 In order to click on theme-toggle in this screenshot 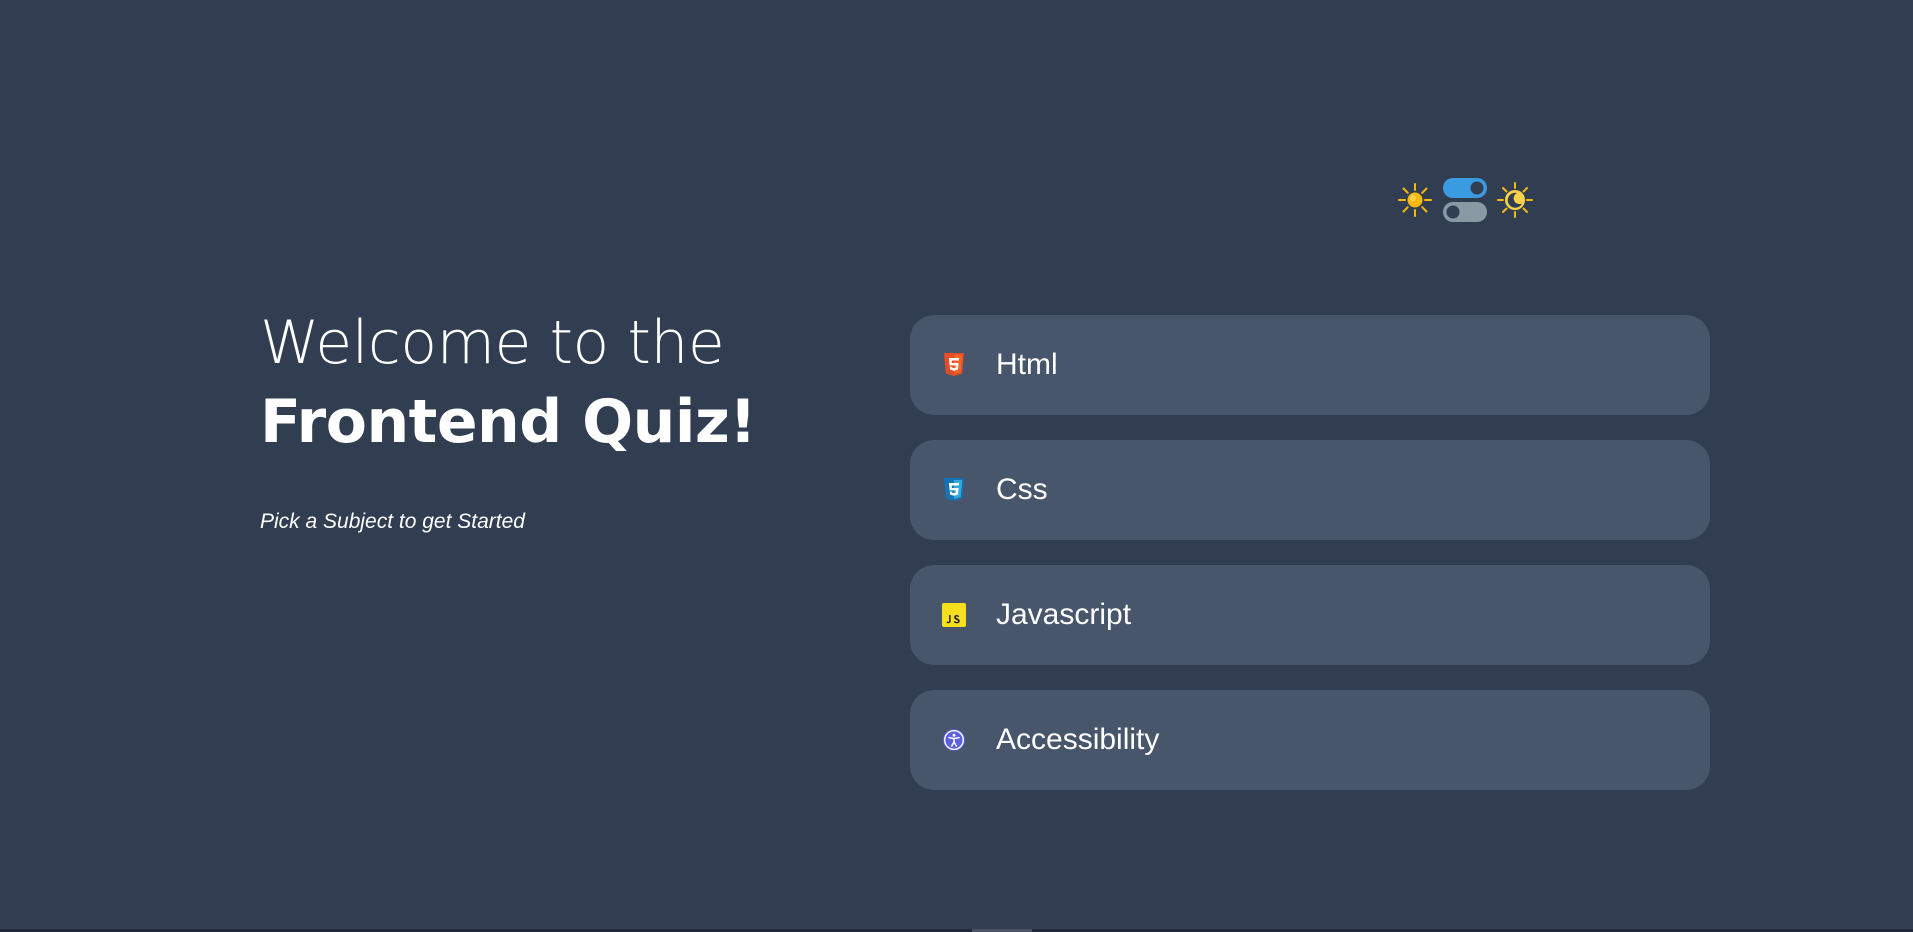, I will do `click(1465, 200)`.